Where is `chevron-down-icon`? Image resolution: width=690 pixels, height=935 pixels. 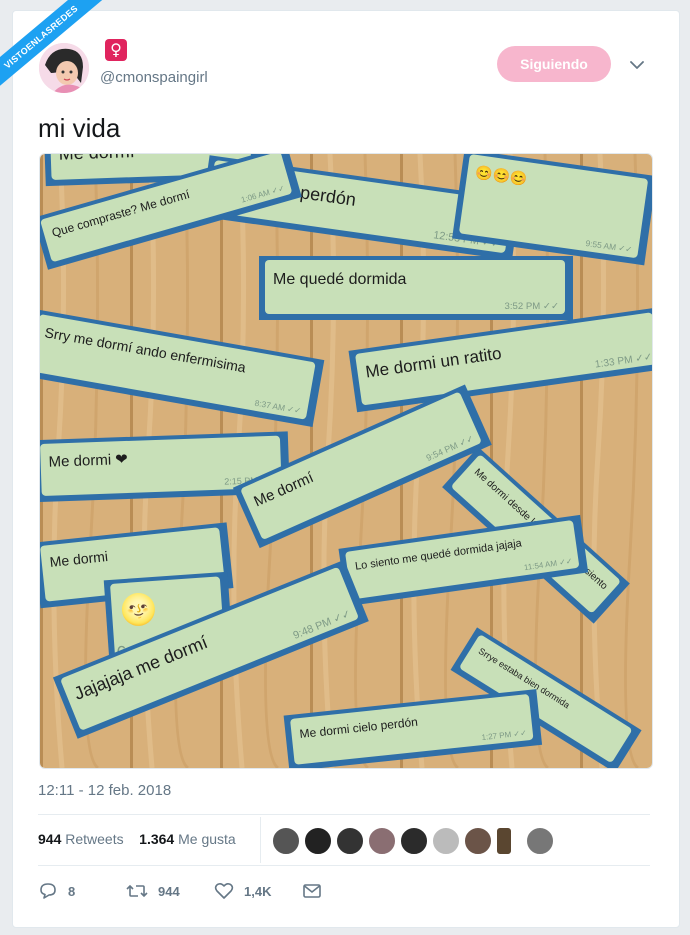
chevron-down-icon is located at coordinates (637, 65).